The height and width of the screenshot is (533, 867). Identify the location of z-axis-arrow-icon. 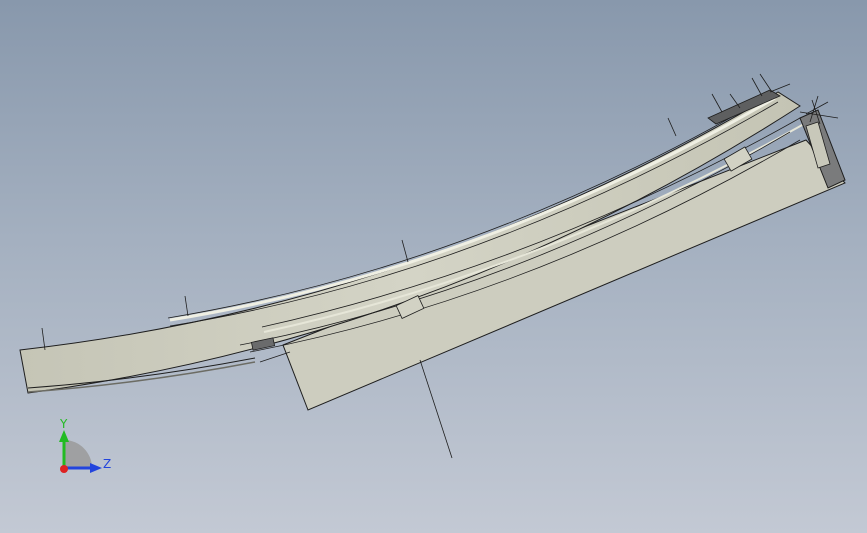
(96, 468).